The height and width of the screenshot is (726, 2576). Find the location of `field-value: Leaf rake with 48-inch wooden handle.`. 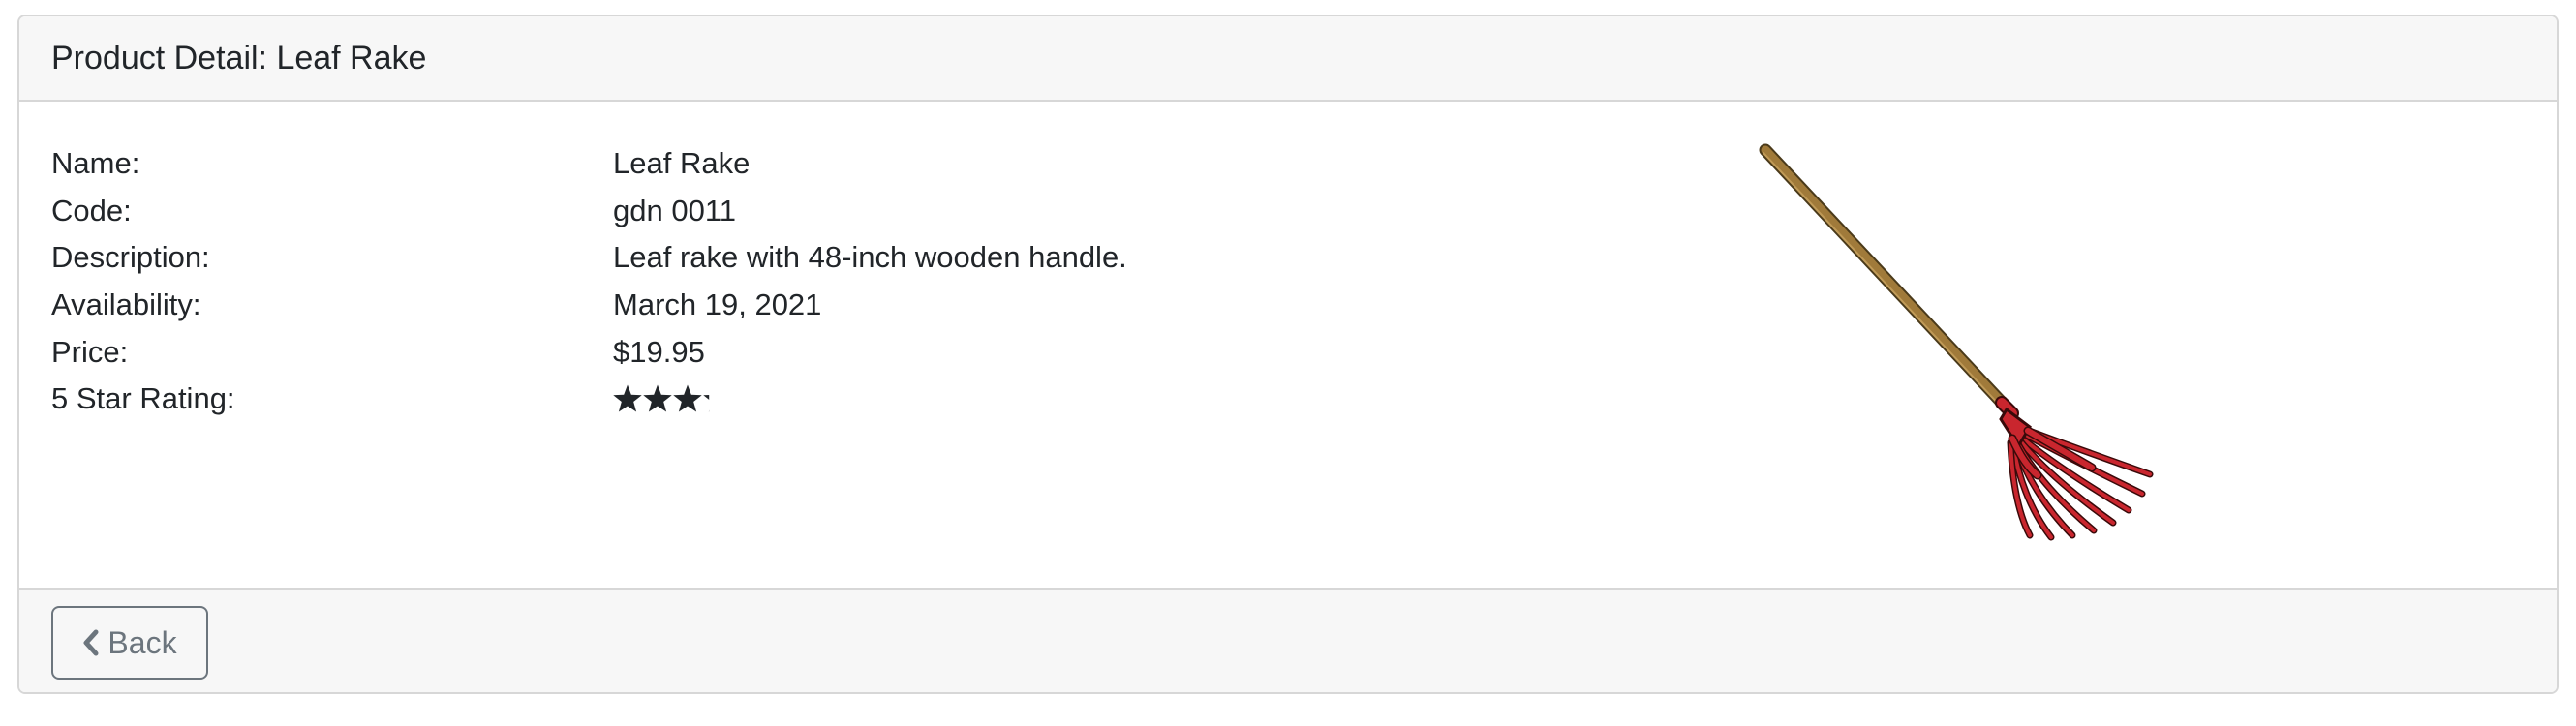

field-value: Leaf rake with 48-inch wooden handle. is located at coordinates (870, 257).